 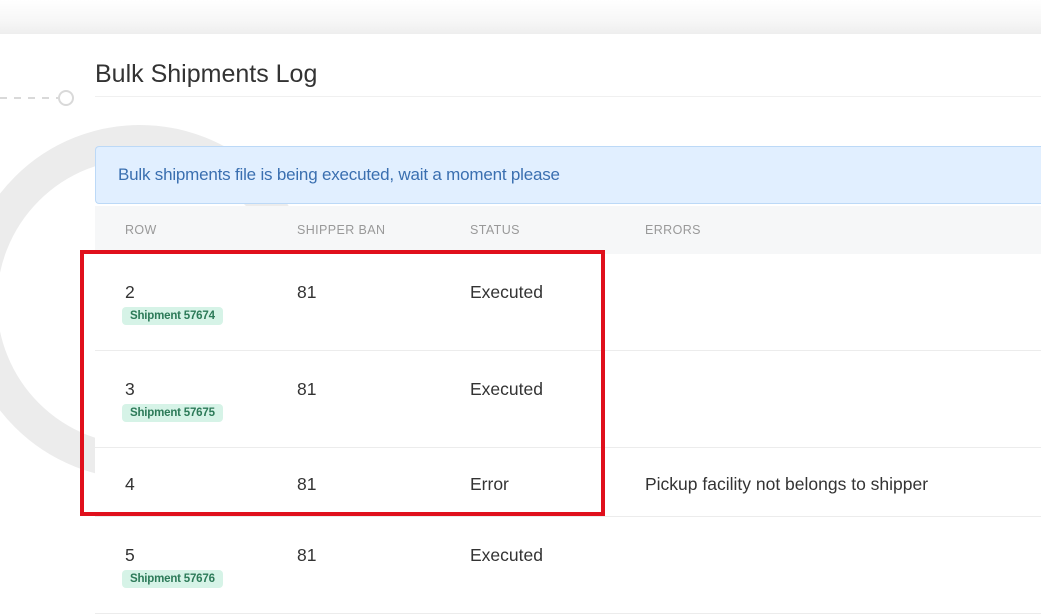 I want to click on column-header-shipper-ban: SHIPPER BAN, so click(x=341, y=230).